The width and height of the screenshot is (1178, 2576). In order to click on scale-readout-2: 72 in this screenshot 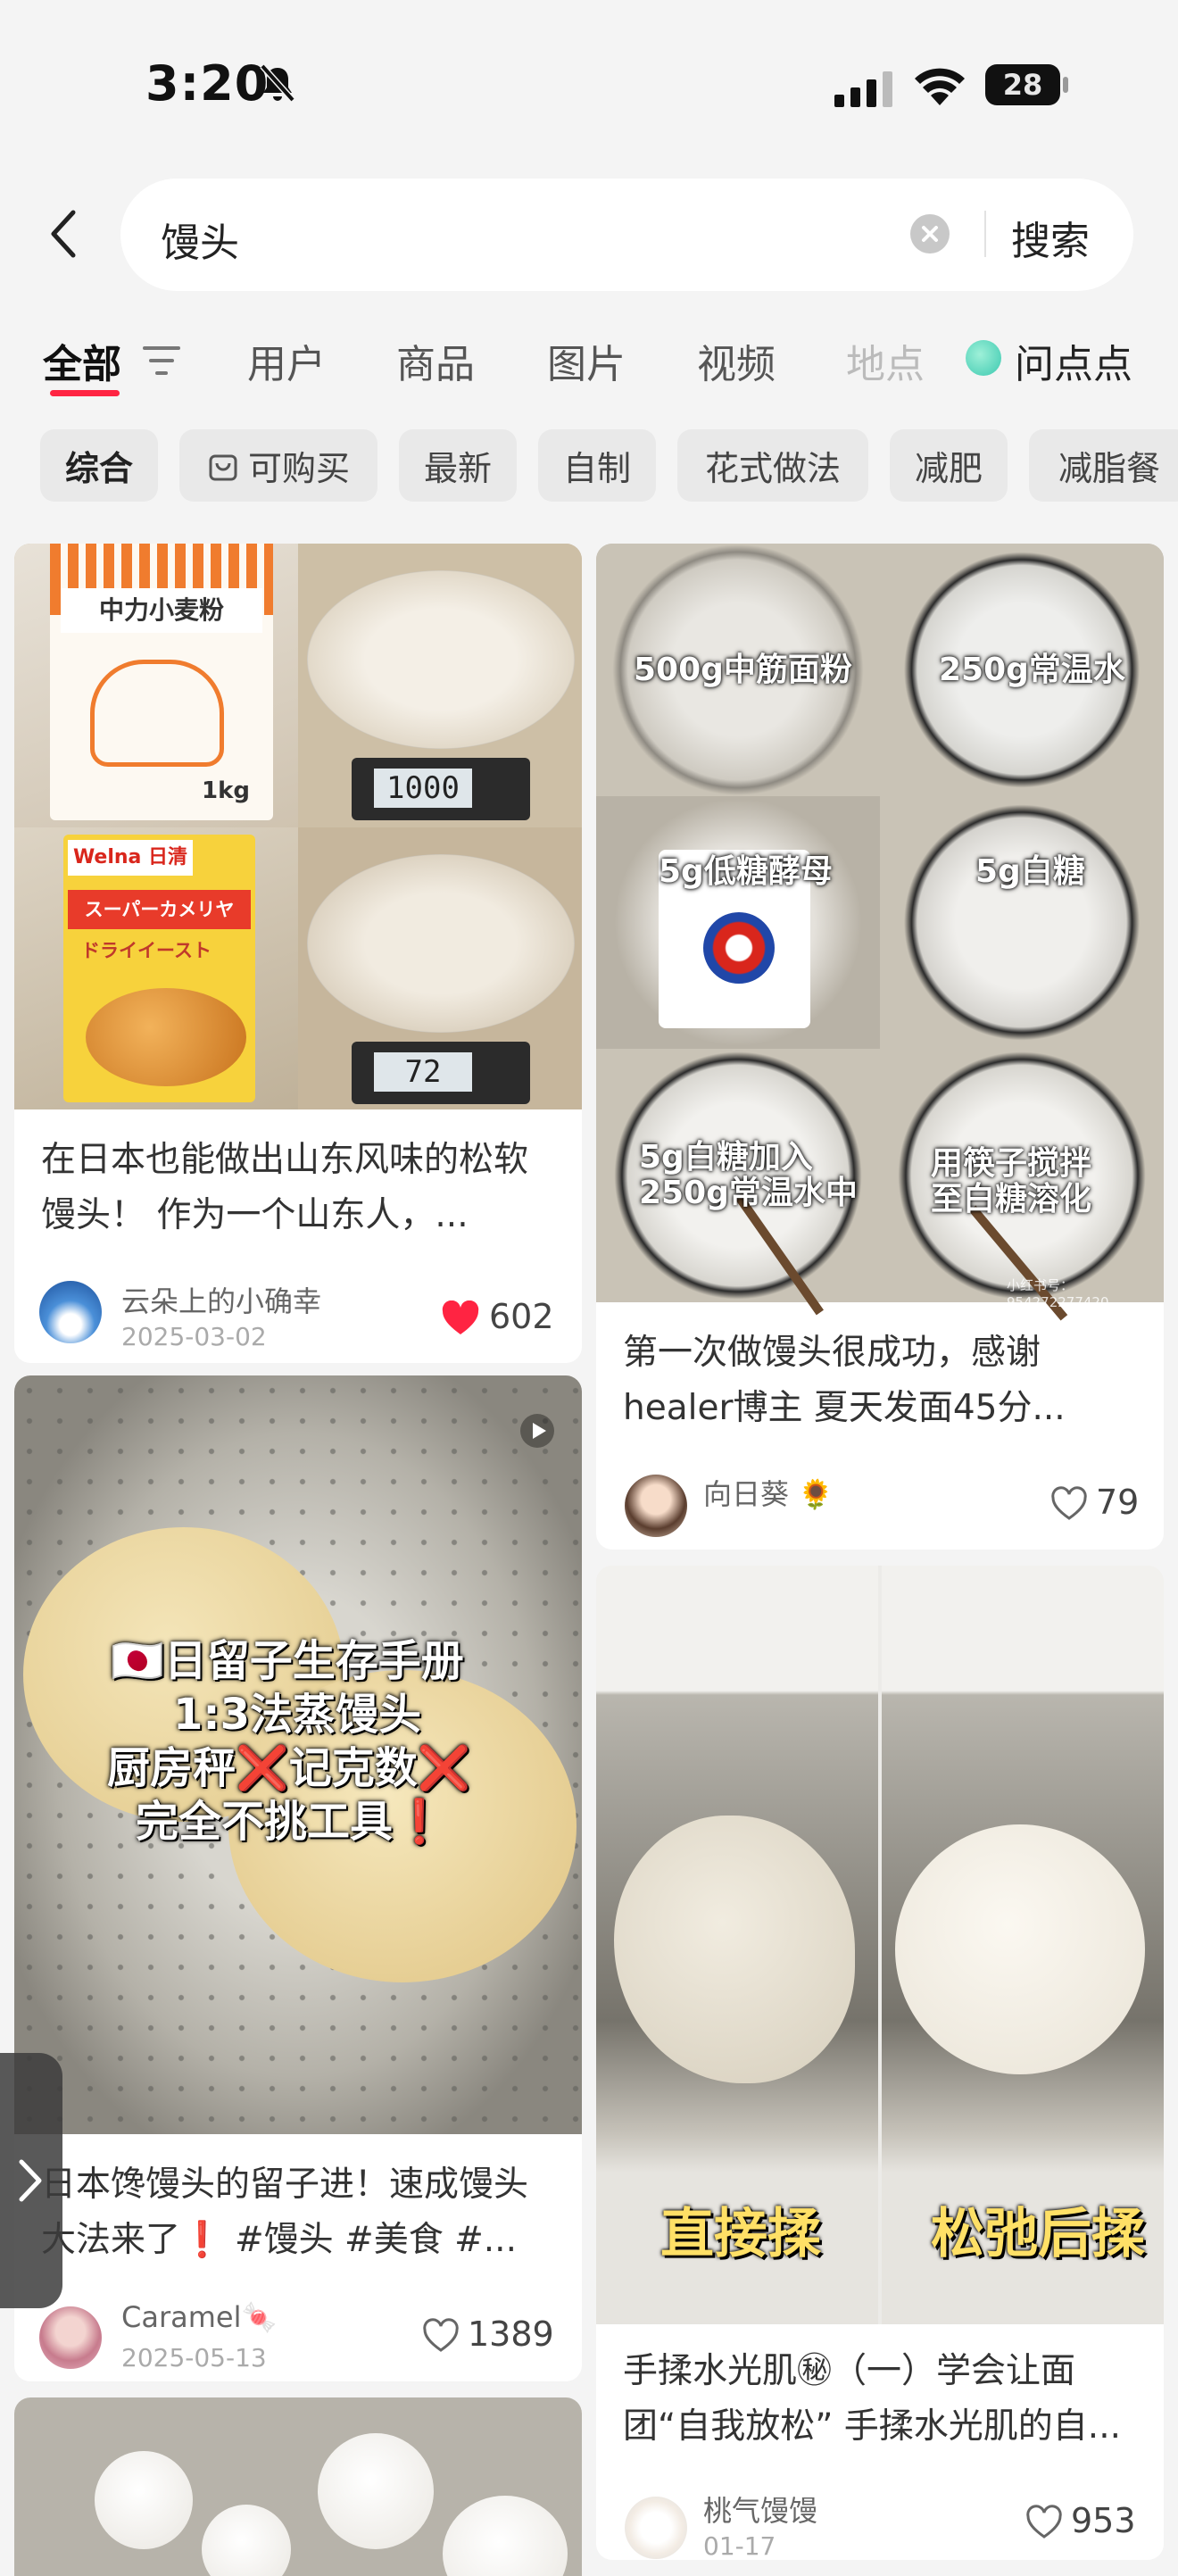, I will do `click(423, 1072)`.